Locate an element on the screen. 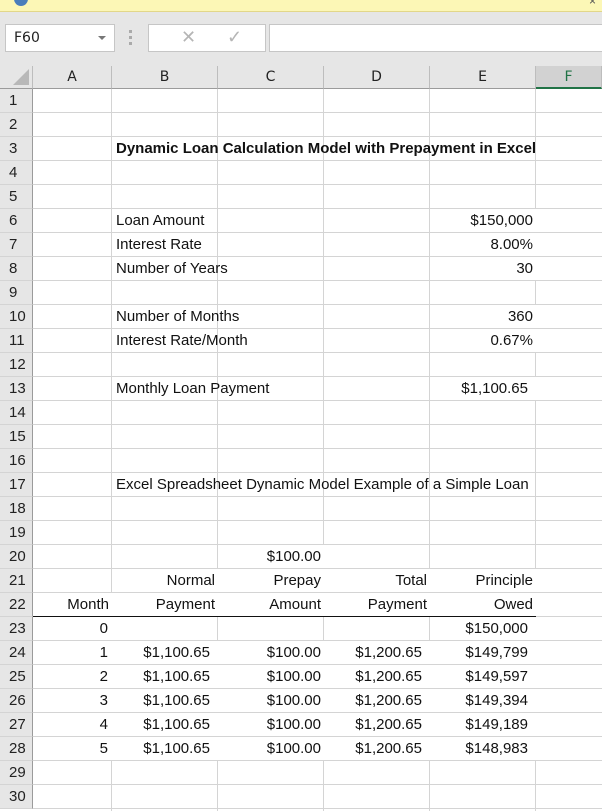 Image resolution: width=602 pixels, height=811 pixels. derived-value: 0.67% is located at coordinates (483, 340).